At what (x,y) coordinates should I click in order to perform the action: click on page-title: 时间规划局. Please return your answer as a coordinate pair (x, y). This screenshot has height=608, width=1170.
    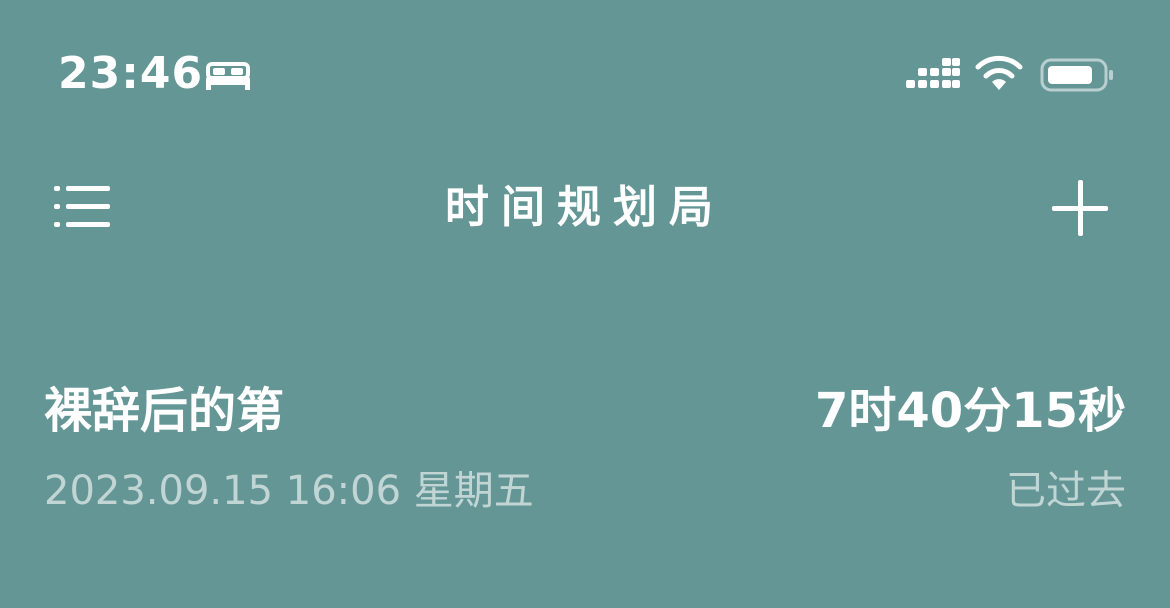
    Looking at the image, I should click on (585, 207).